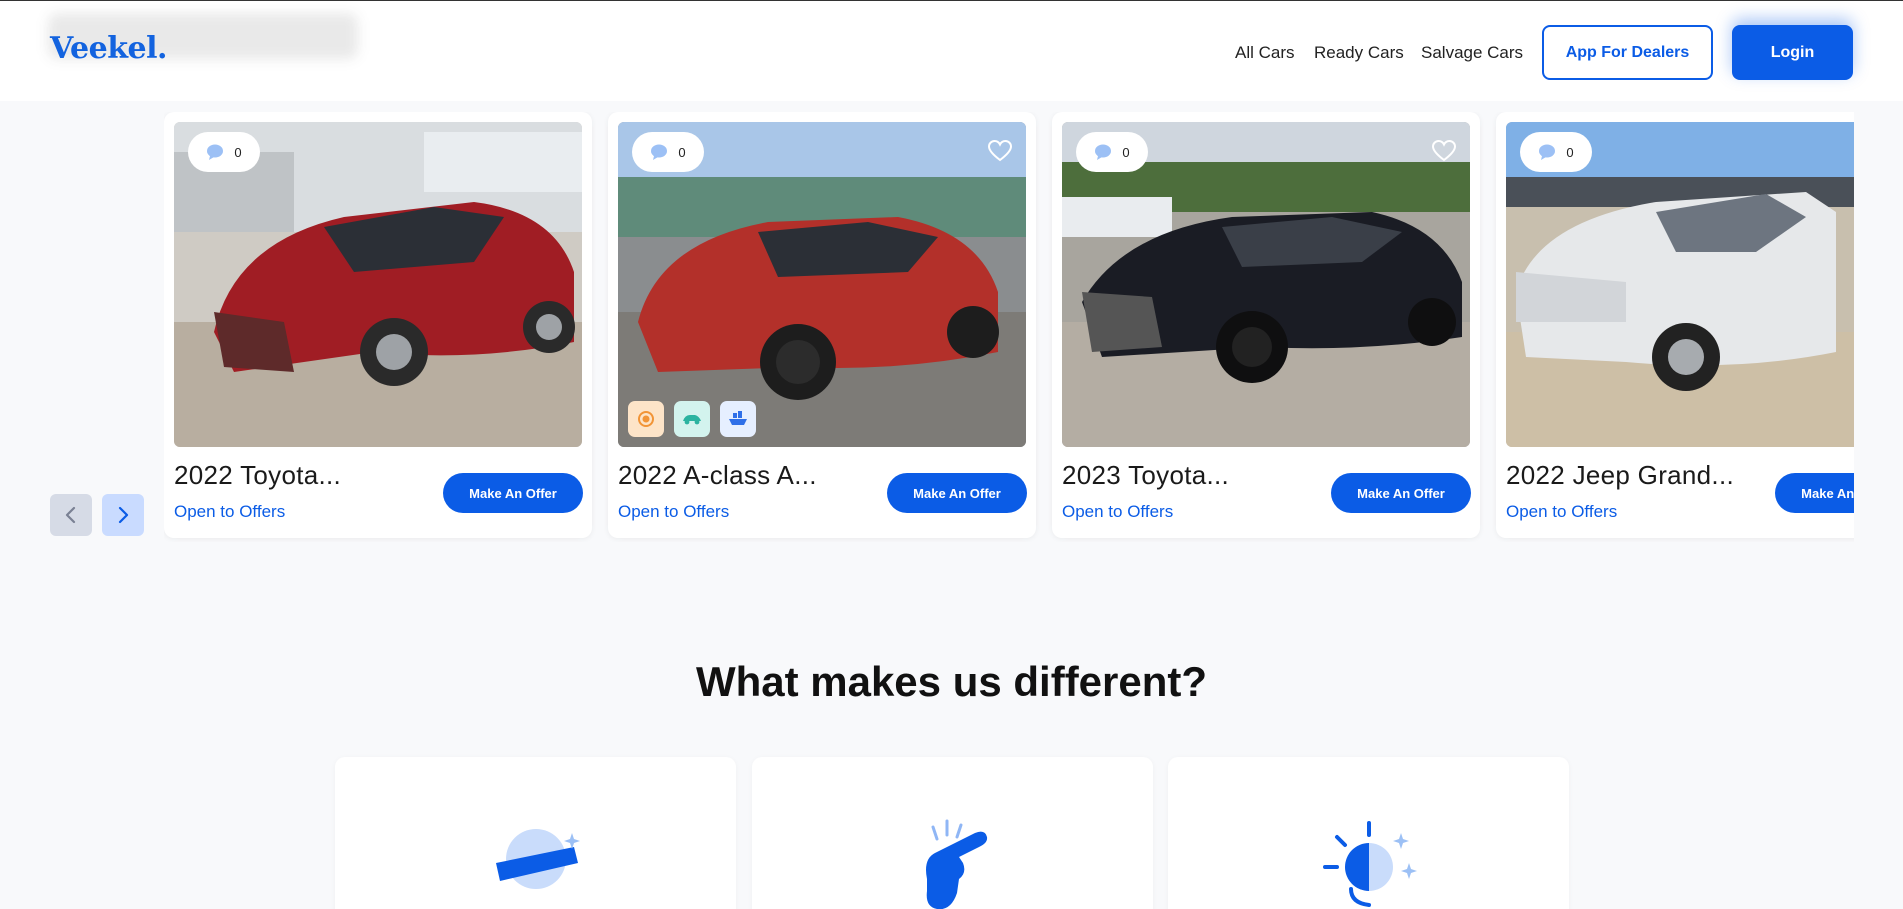 The image size is (1903, 909). Describe the element at coordinates (1359, 53) in the screenshot. I see `nav-ready-cars: Ready Cars` at that location.